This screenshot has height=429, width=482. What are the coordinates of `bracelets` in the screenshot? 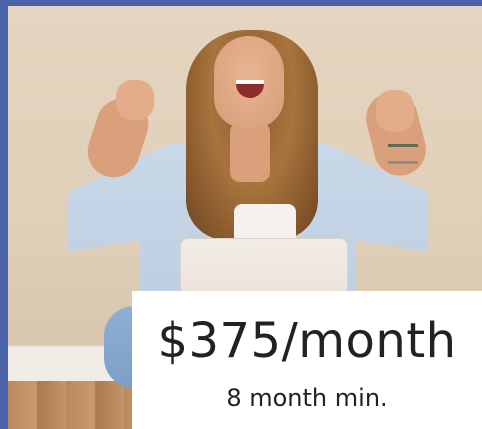 It's located at (403, 154).